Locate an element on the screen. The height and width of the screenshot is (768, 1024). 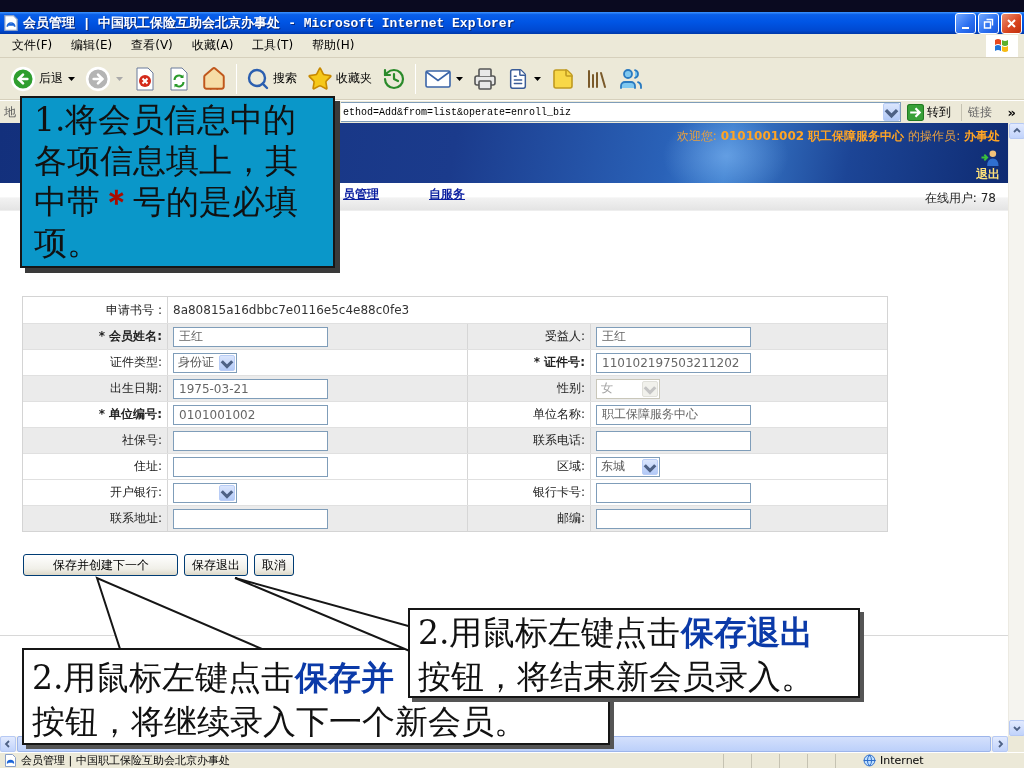
menu-item: 工具(T) is located at coordinates (273, 45).